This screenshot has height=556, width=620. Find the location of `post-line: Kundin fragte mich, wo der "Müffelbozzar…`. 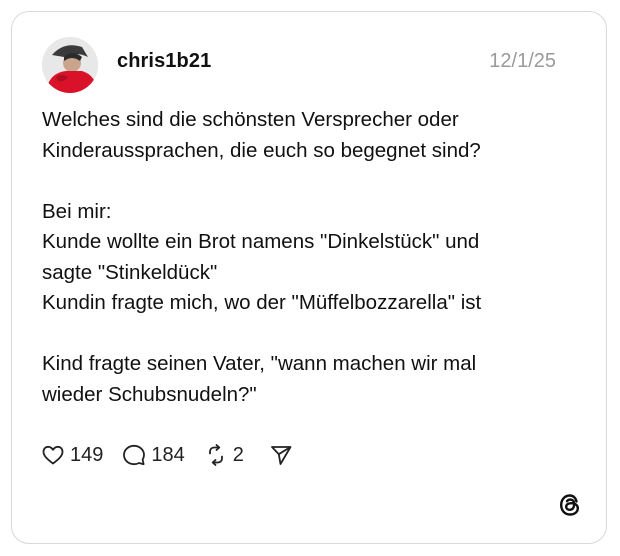

post-line: Kundin fragte mich, wo der "Müffelbozzar… is located at coordinates (262, 302).